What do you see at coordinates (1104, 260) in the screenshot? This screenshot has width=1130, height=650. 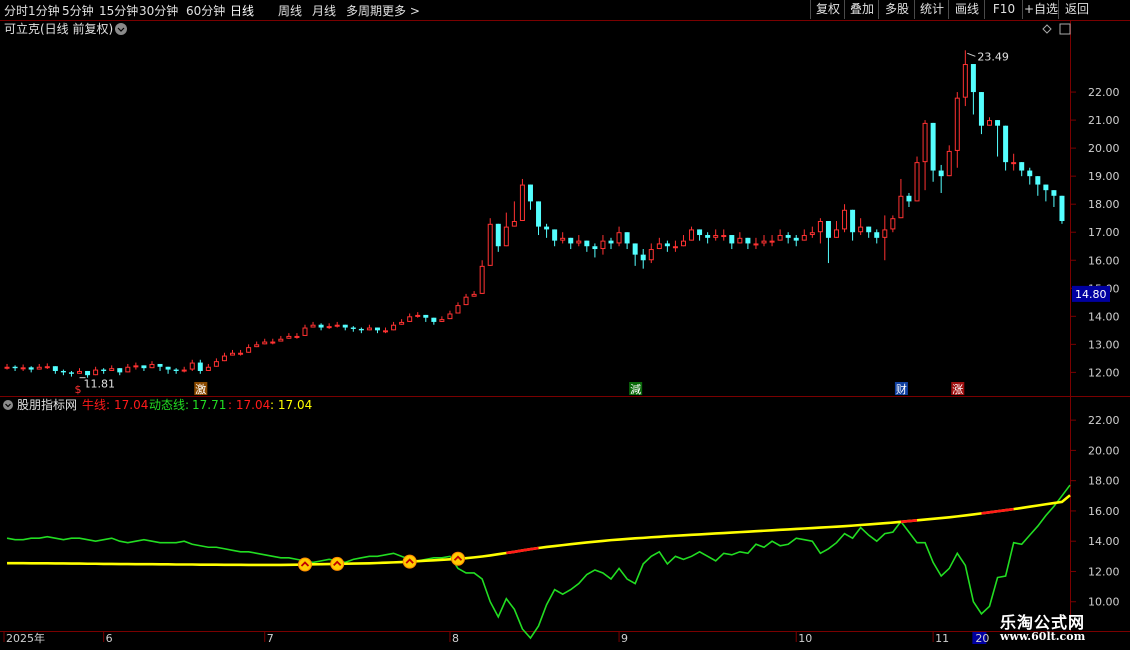 I see `price-tick-label: 16.00` at bounding box center [1104, 260].